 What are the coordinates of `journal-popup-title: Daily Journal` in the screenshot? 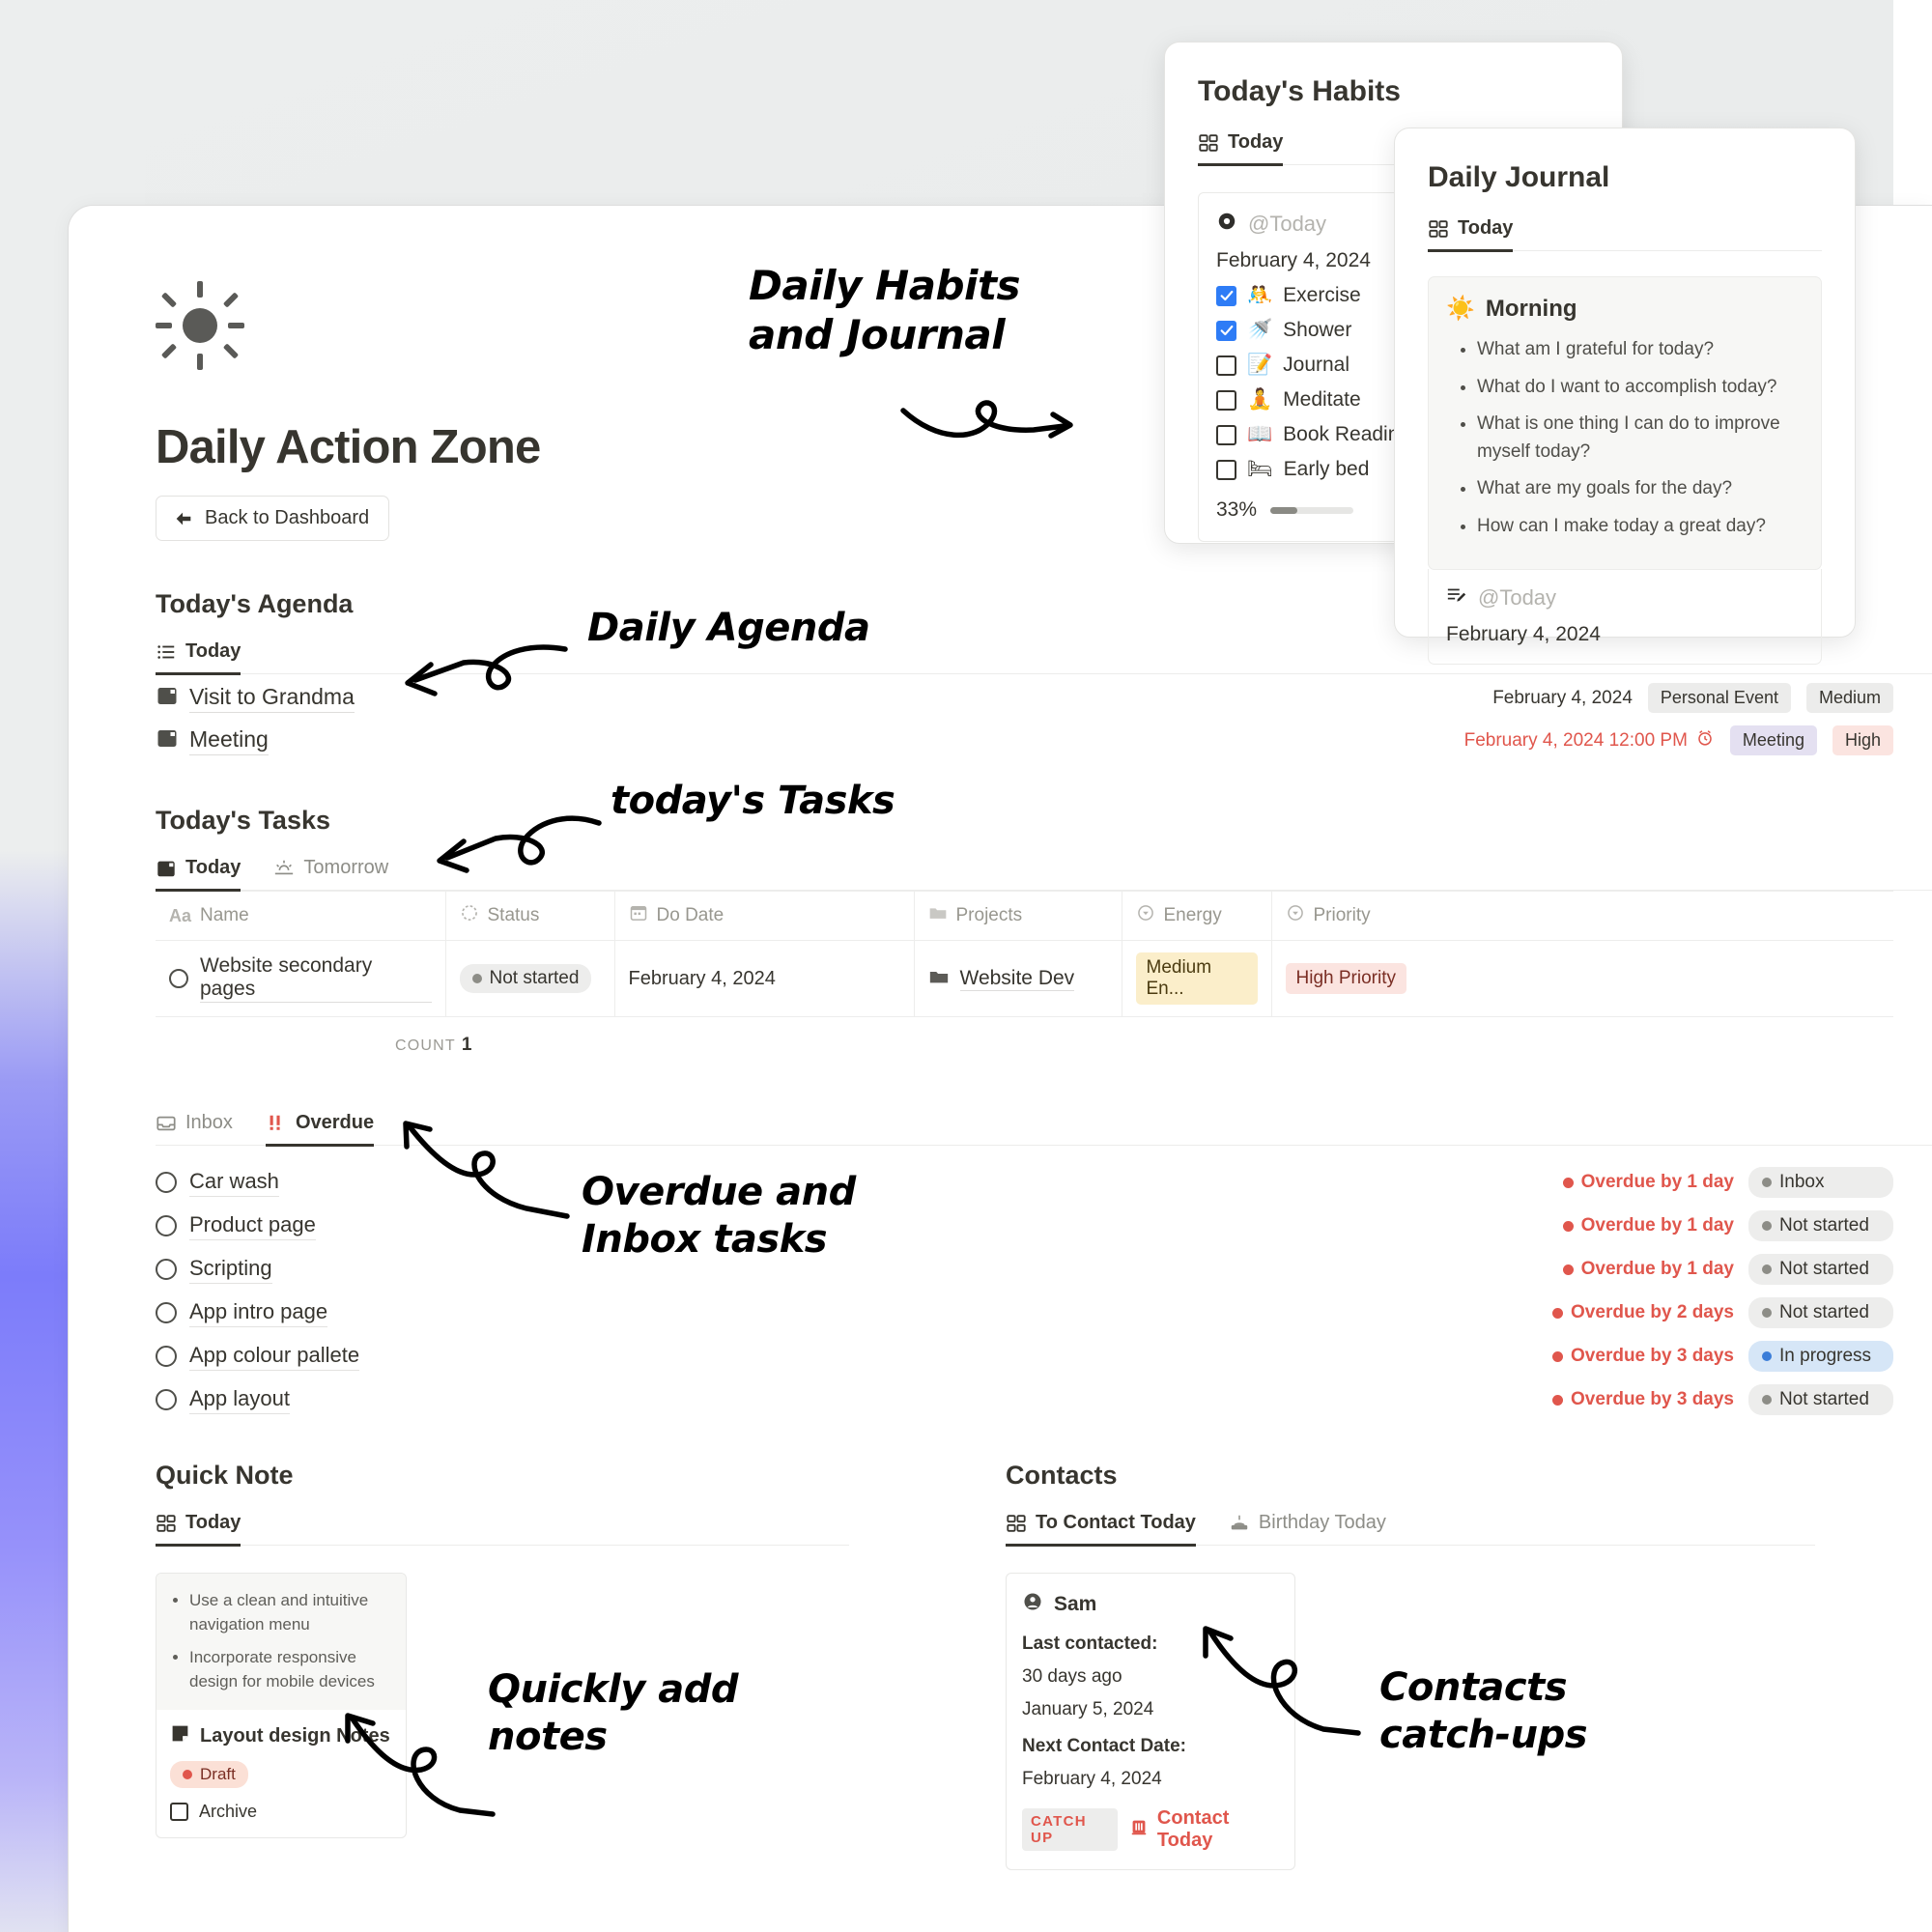 It's located at (1519, 177).